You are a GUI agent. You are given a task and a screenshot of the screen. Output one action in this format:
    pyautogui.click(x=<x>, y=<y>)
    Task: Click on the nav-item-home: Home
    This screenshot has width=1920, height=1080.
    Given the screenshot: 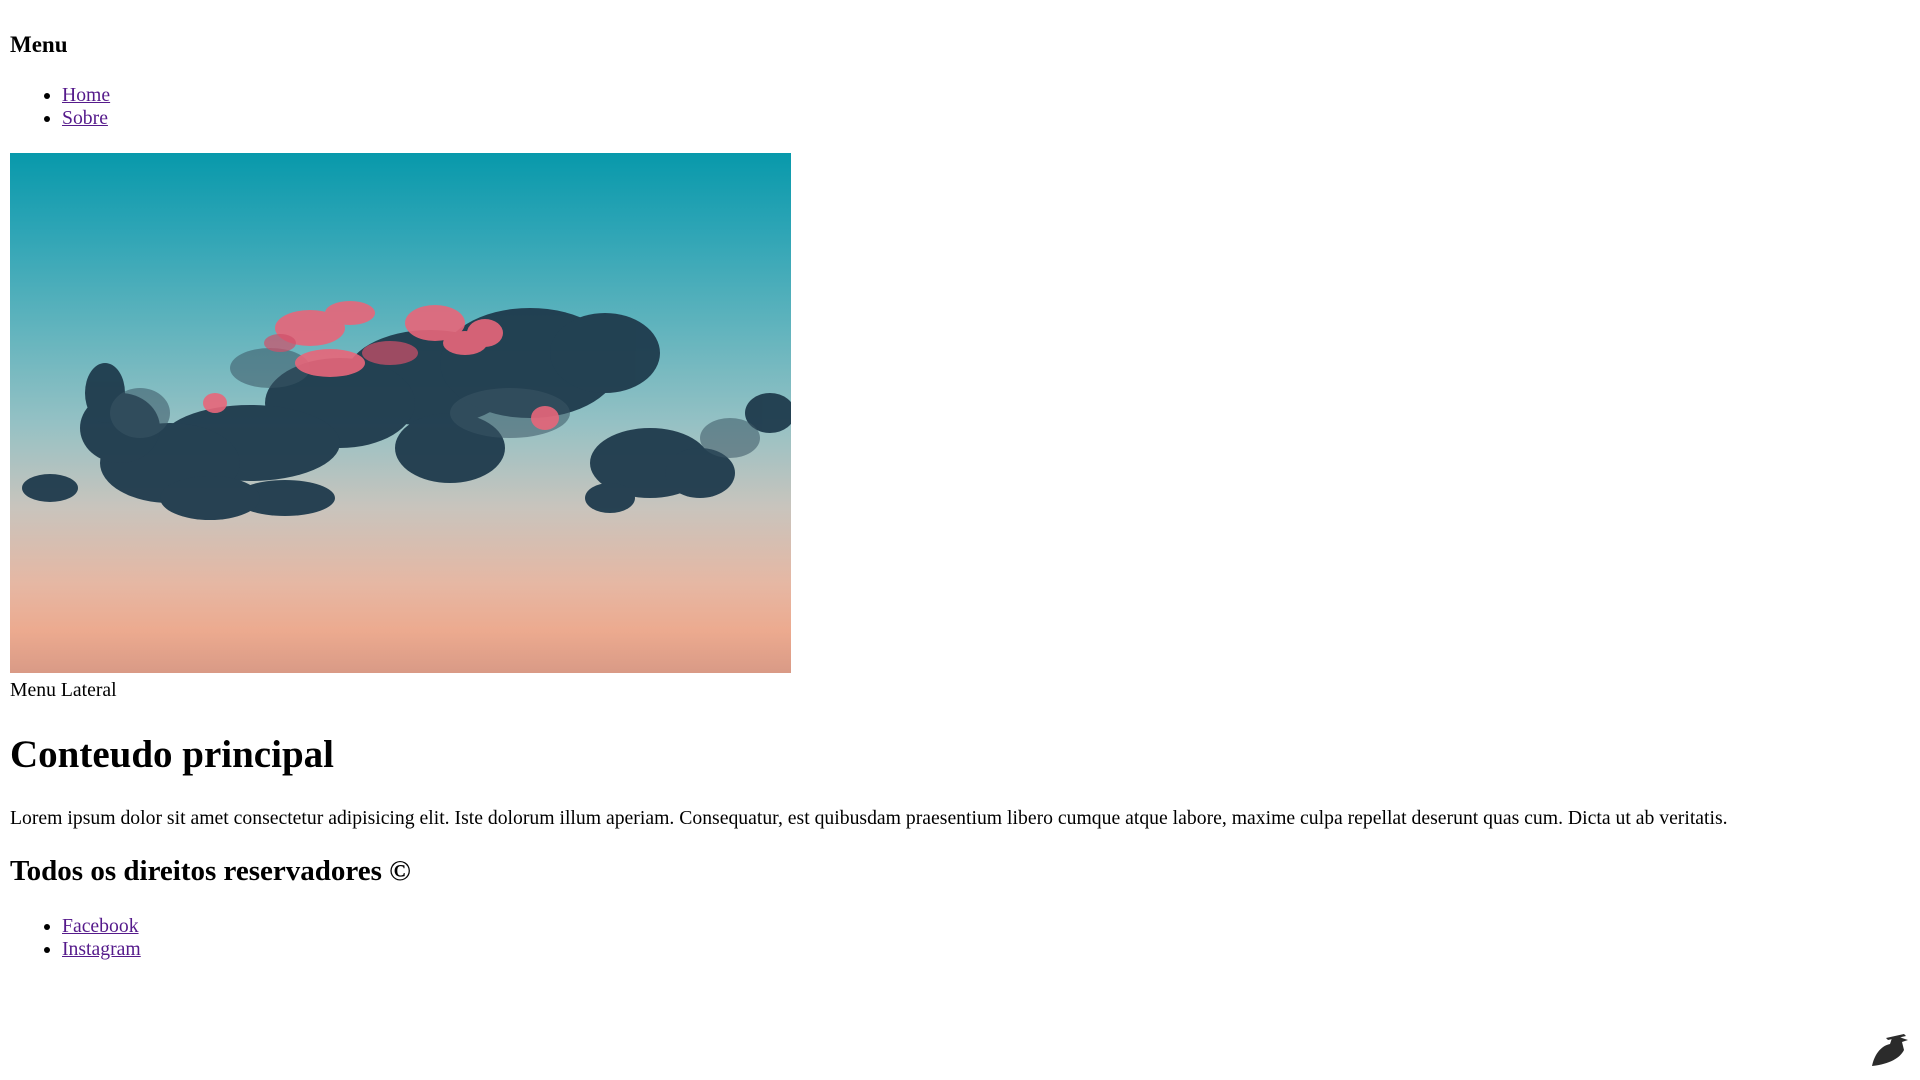 What is the action you would take?
    pyautogui.click(x=86, y=95)
    